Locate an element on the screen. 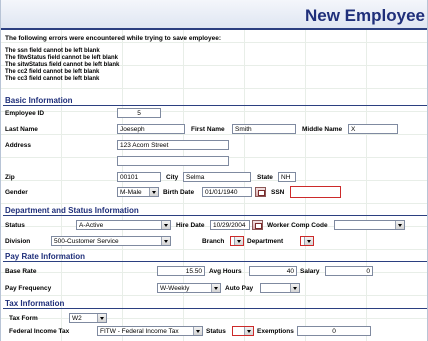 The height and width of the screenshot is (341, 428). avg-hours-label: Avg Hours is located at coordinates (225, 271).